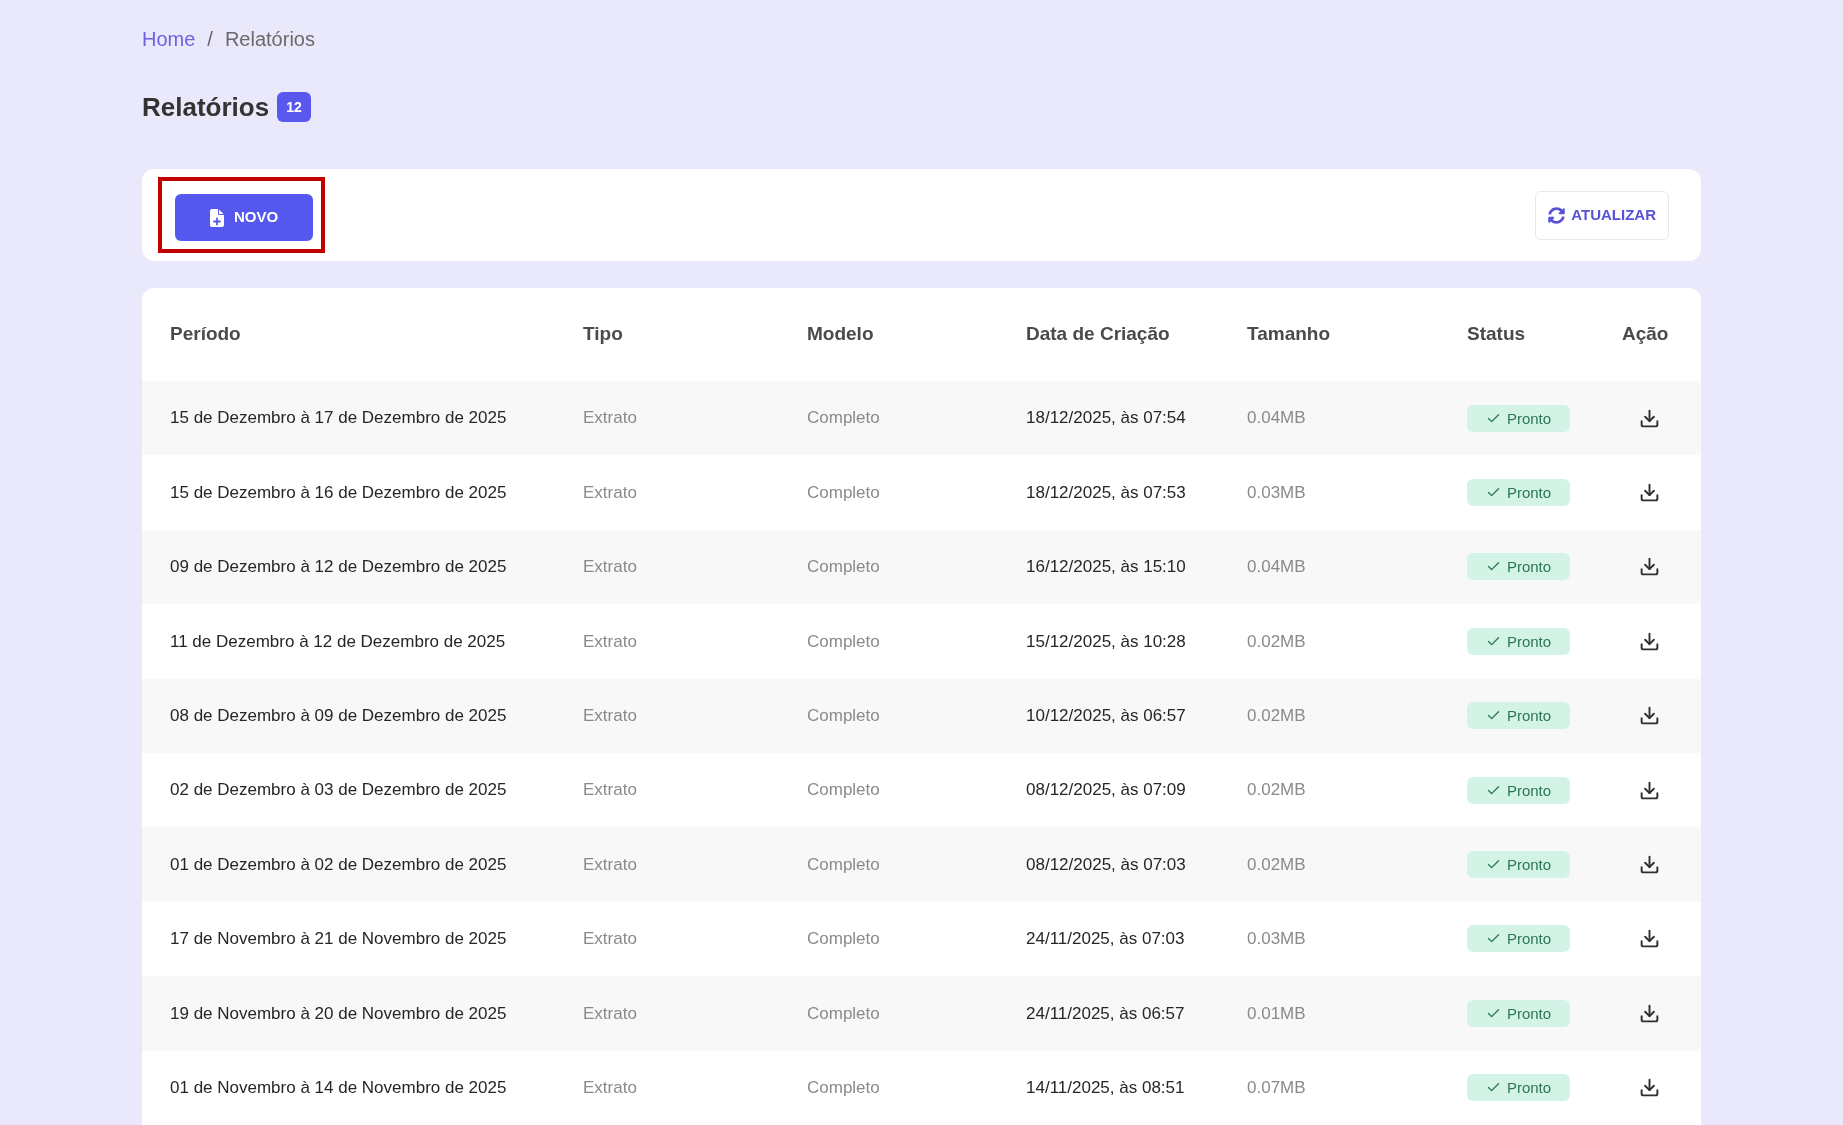 This screenshot has height=1125, width=1843. Describe the element at coordinates (339, 864) in the screenshot. I see `table-cell-text: 01 de Dezembro à 02 de Dezembro de 2025` at that location.